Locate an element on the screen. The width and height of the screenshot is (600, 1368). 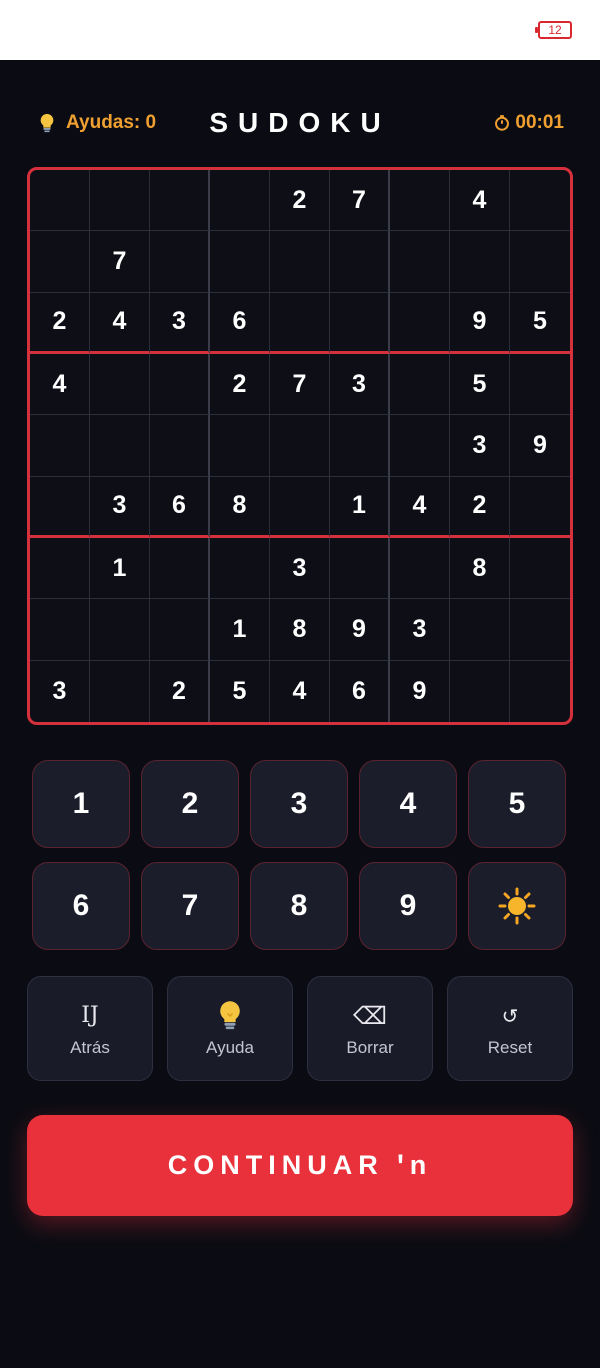
timer-value: 00:01 is located at coordinates (539, 122).